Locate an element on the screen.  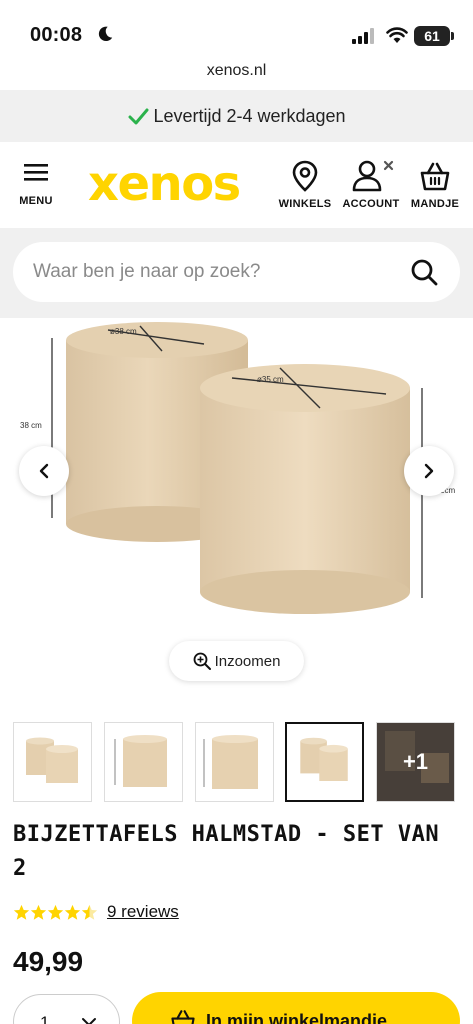
chevron-left-icon is located at coordinates (44, 471).